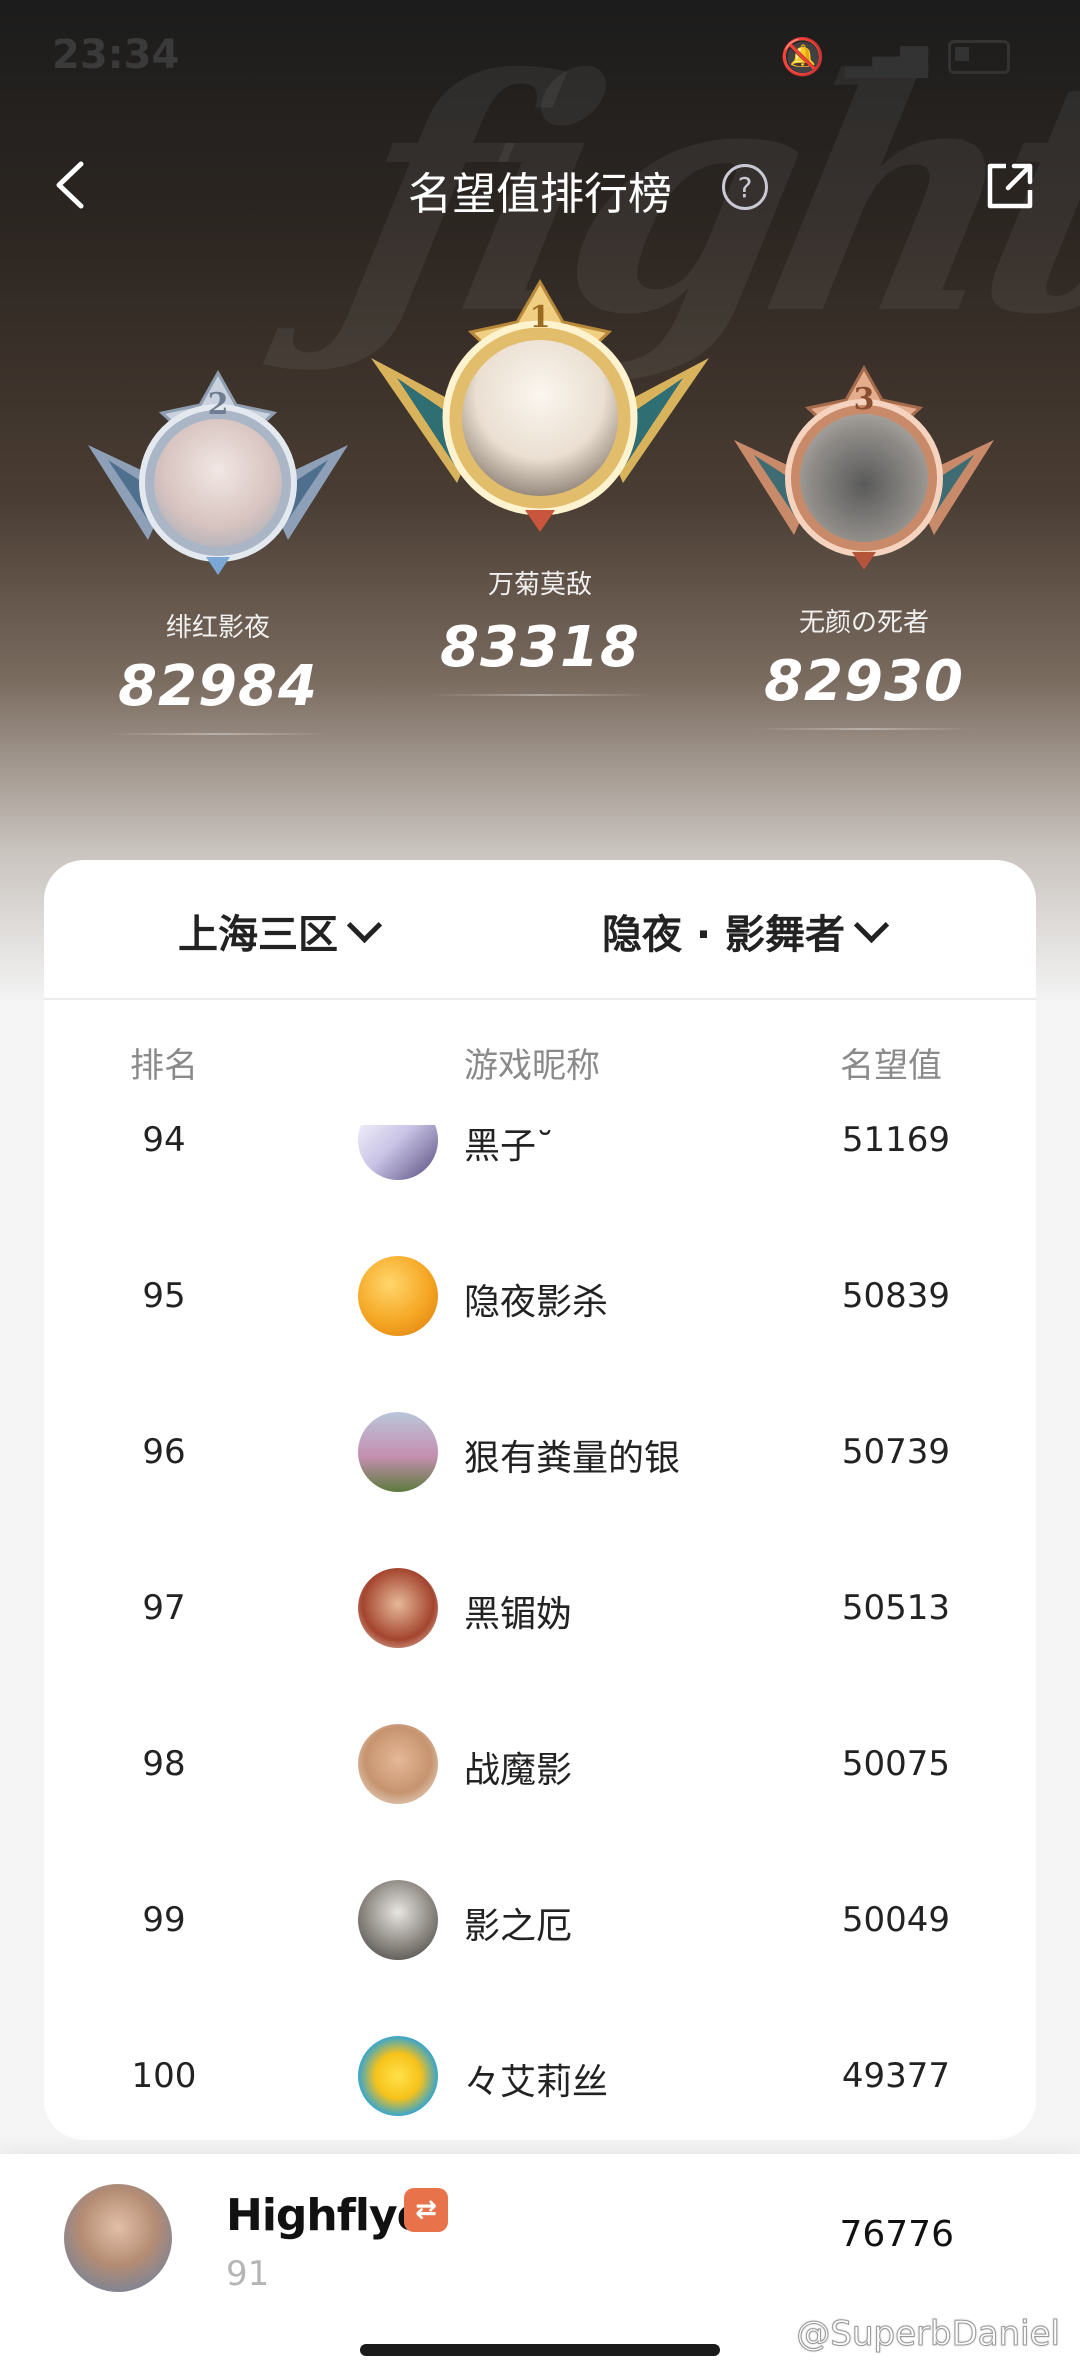  Describe the element at coordinates (895, 1452) in the screenshot. I see `row-score: 50739` at that location.